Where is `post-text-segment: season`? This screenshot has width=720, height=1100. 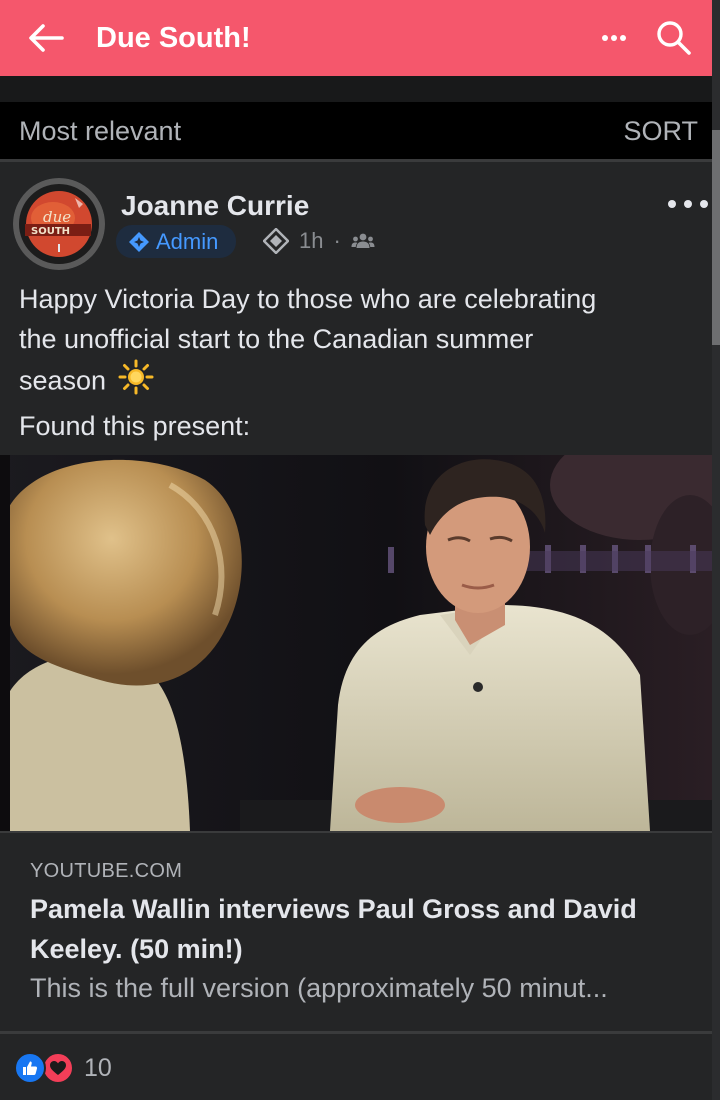 post-text-segment: season is located at coordinates (63, 380).